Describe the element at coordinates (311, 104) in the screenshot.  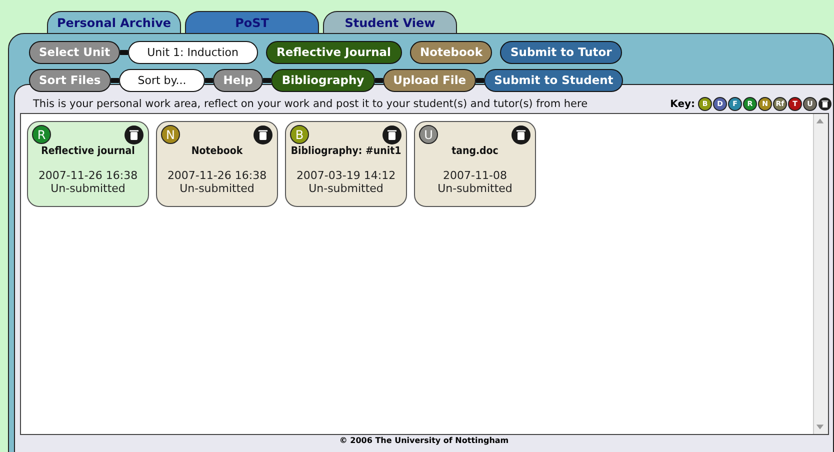
I see `description-text: This is your personal work area, reflect on your work and post it to your student(s) and tutor(s) from here` at that location.